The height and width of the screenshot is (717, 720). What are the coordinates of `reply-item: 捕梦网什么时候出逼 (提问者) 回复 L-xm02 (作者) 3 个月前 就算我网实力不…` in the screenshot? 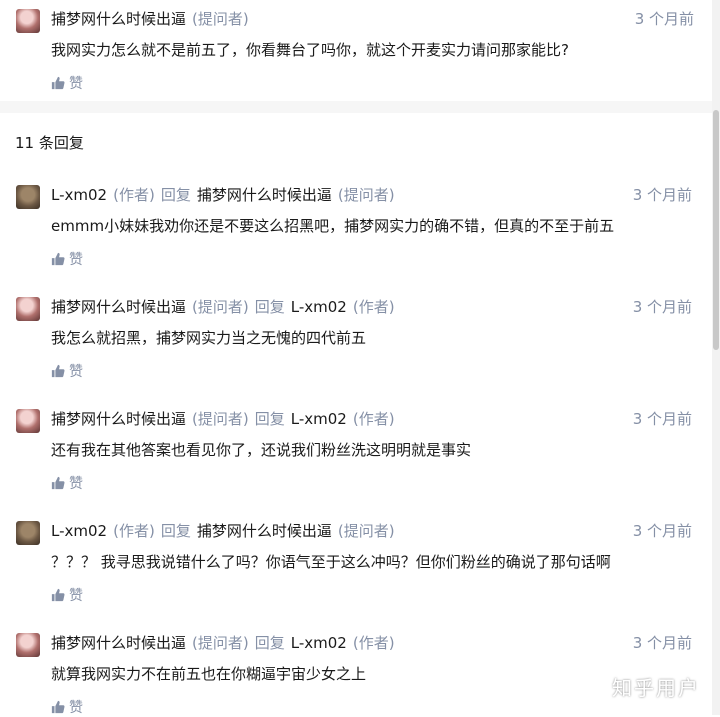 It's located at (354, 670).